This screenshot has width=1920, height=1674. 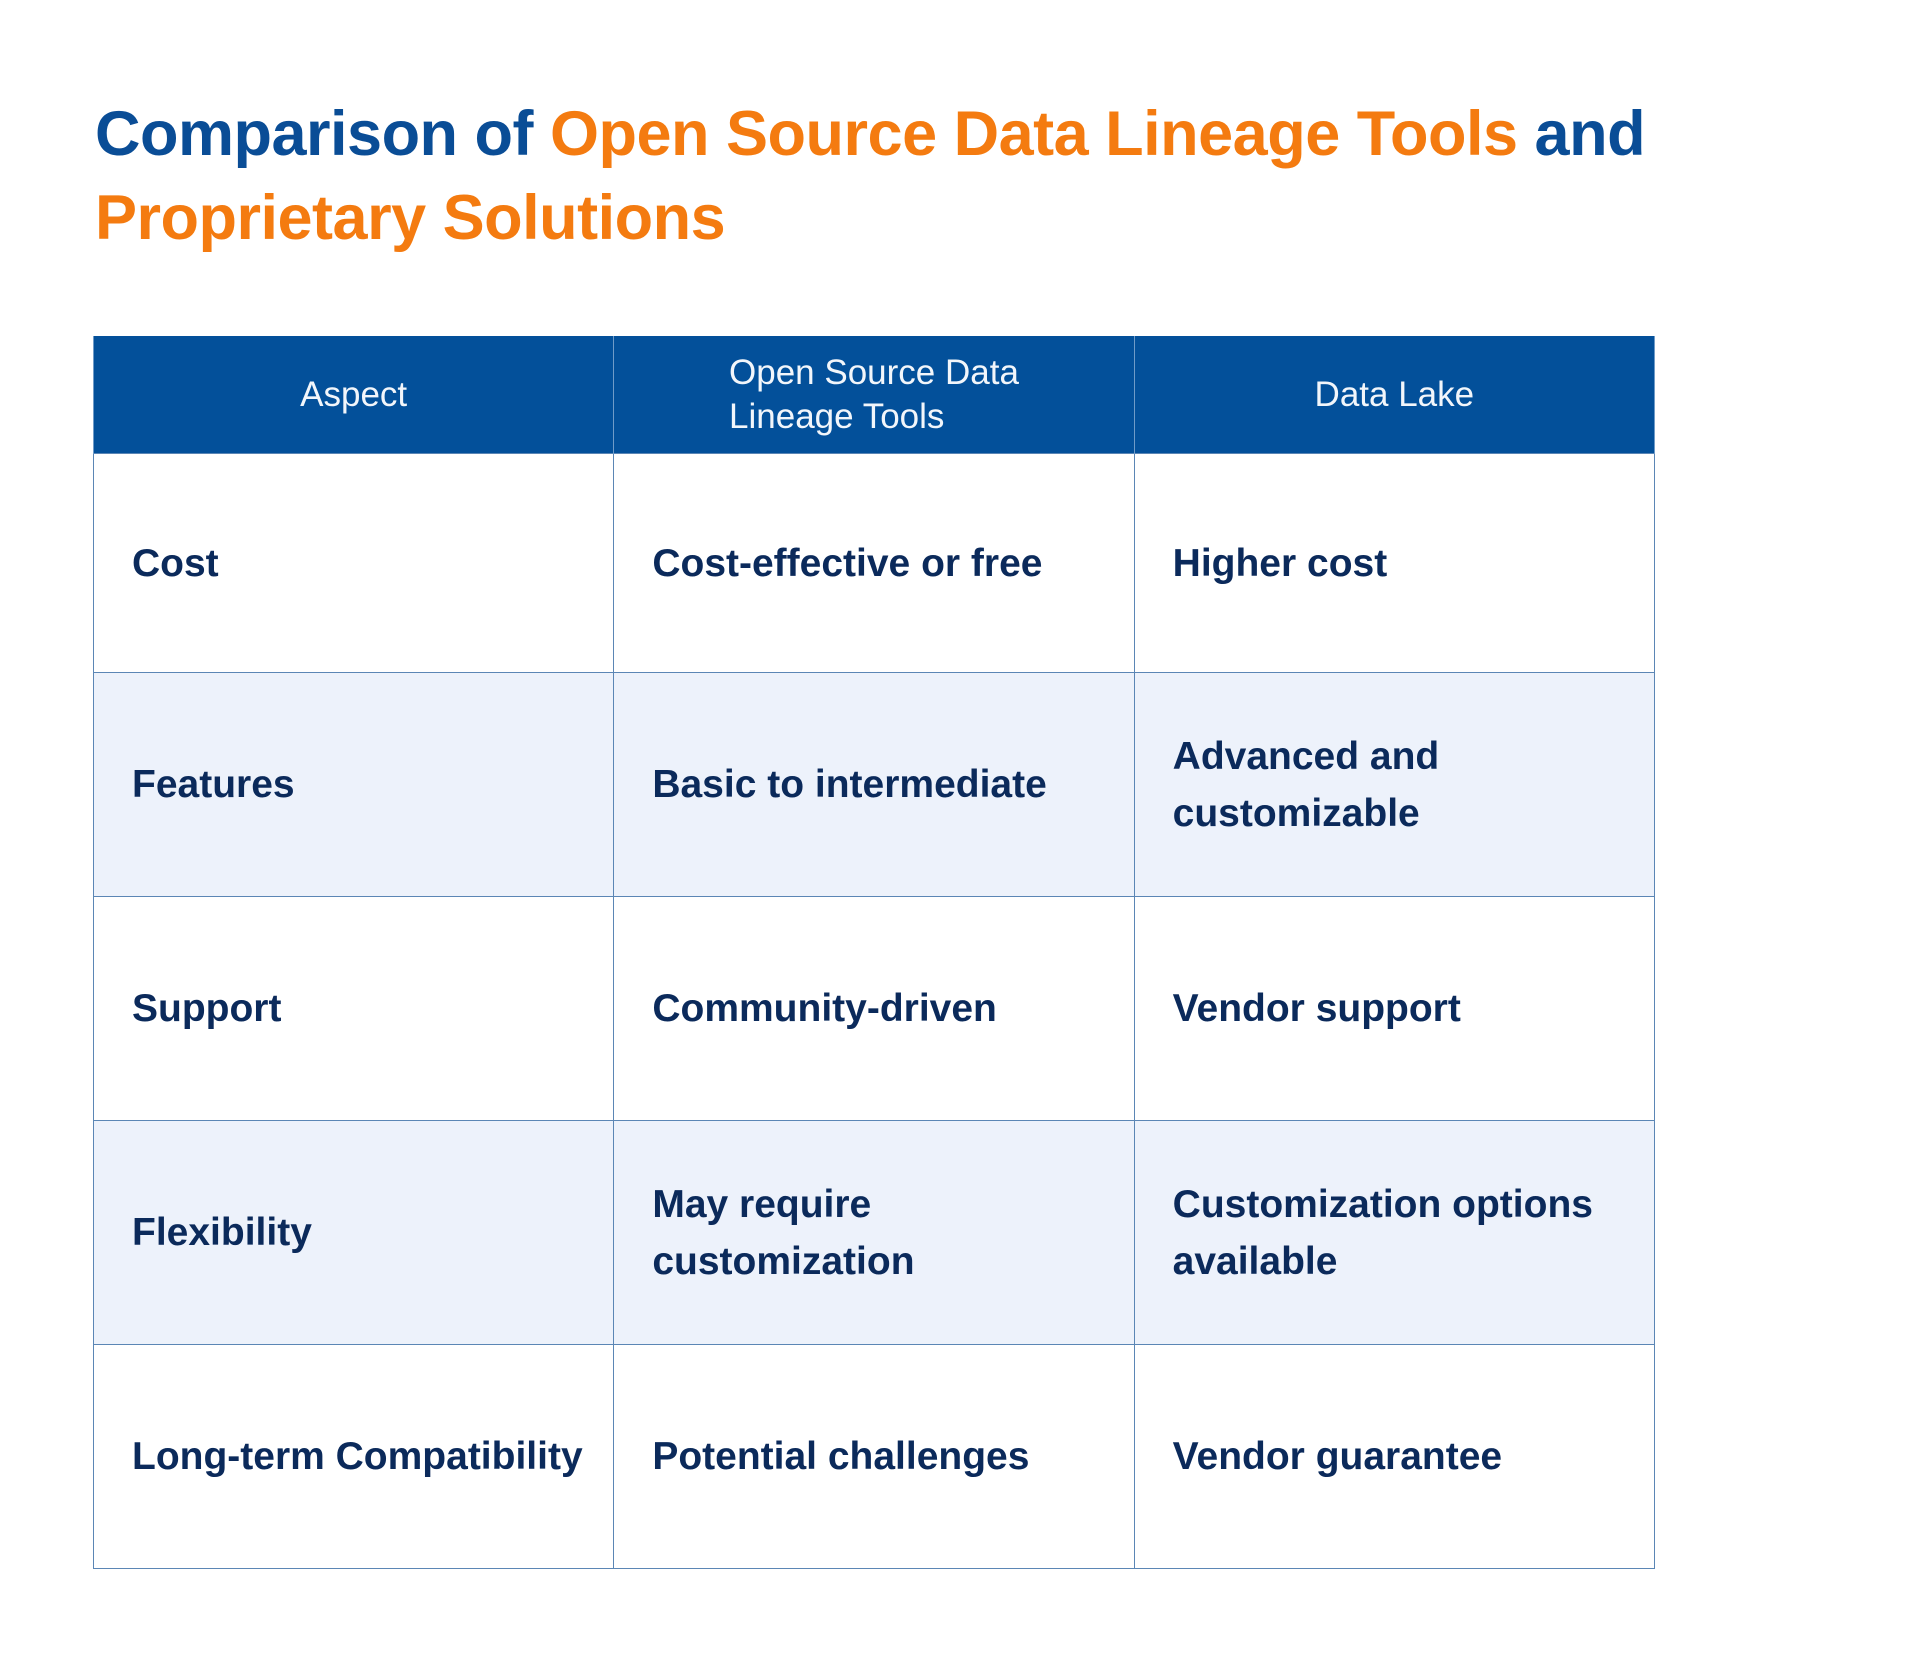 I want to click on header-open-source-line-1: Open Source Data, so click(x=874, y=372).